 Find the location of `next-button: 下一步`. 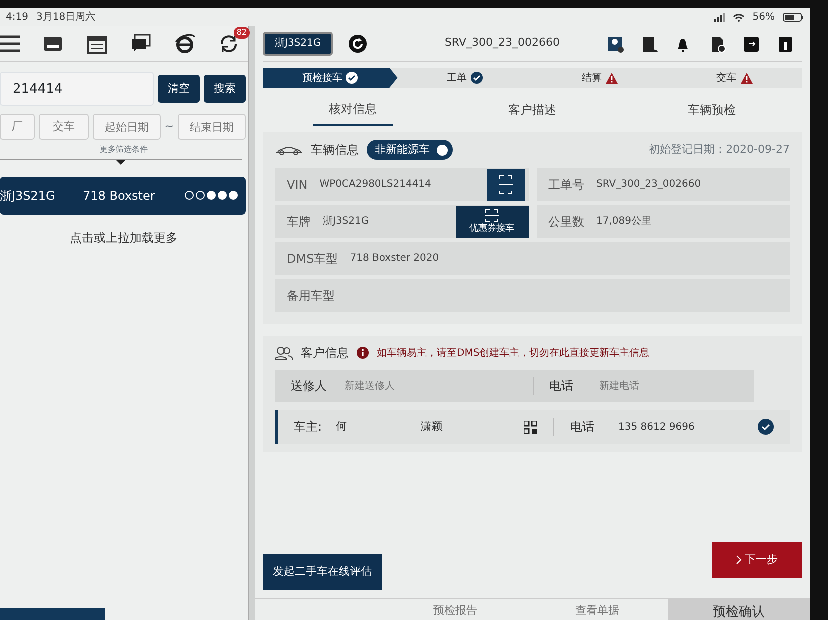

next-button: 下一步 is located at coordinates (757, 560).